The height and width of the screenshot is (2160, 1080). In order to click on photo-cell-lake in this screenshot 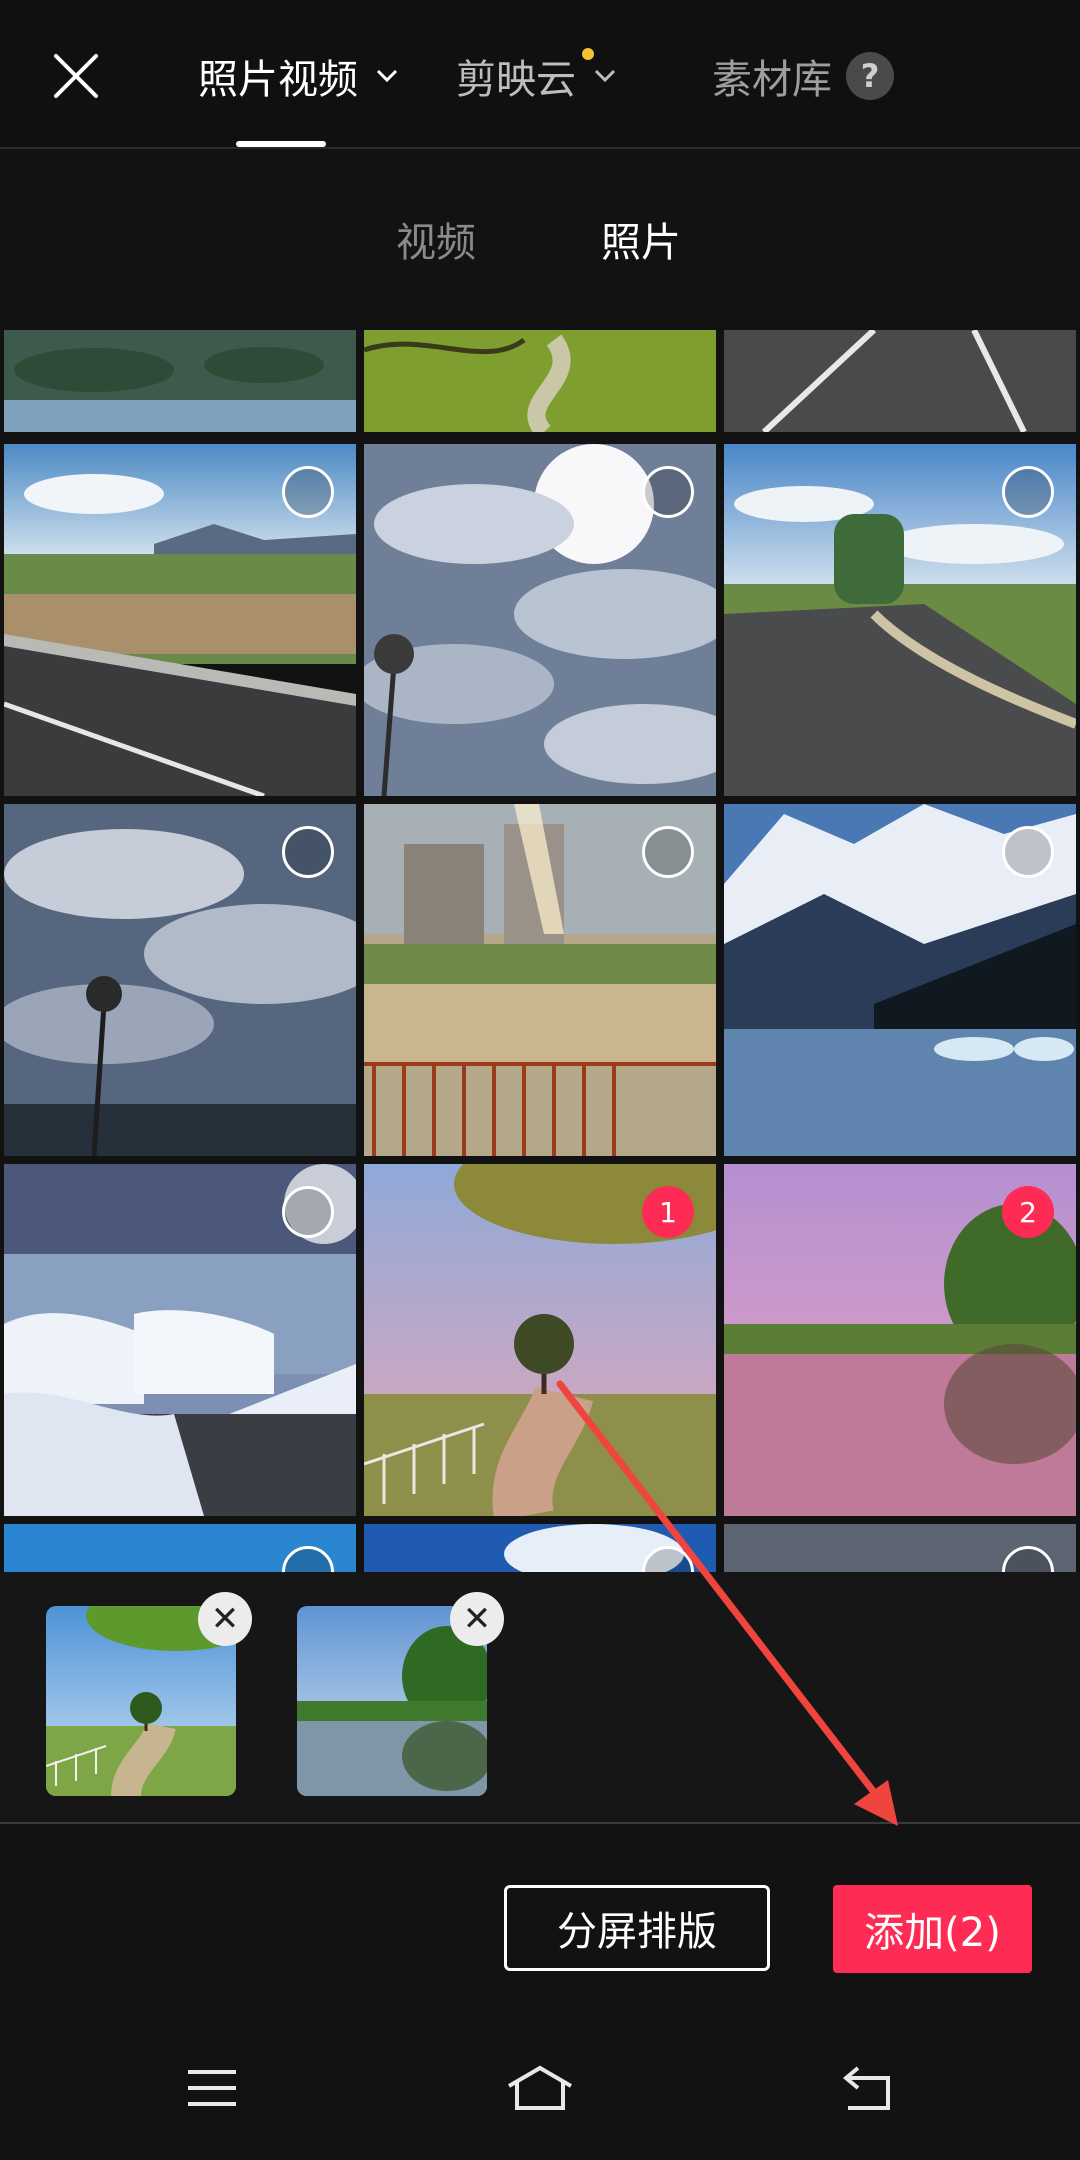, I will do `click(180, 381)`.